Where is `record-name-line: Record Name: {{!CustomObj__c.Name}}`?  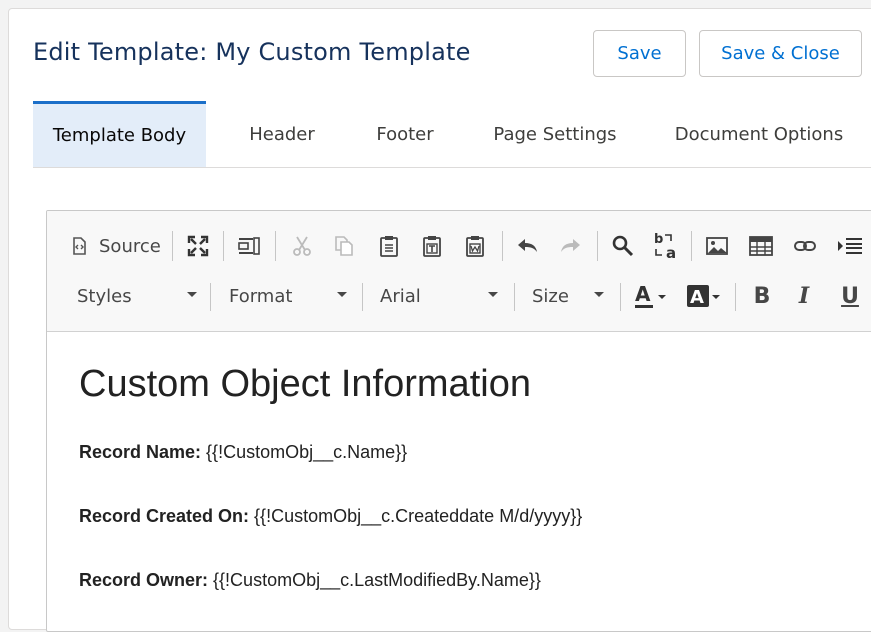 record-name-line: Record Name: {{!CustomObj__c.Name}} is located at coordinates (243, 452).